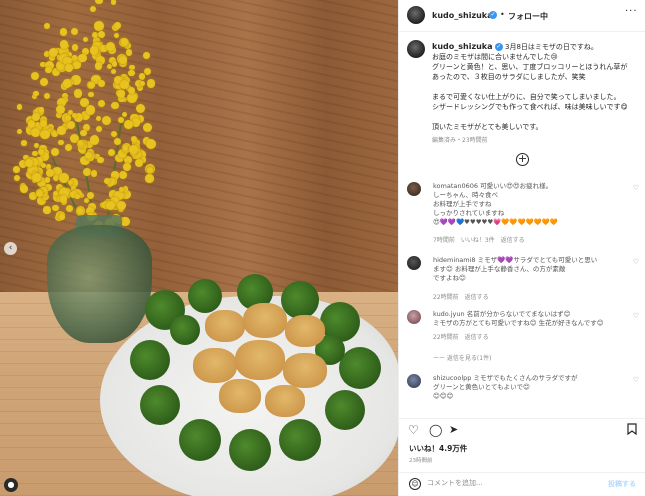 This screenshot has width=645, height=496. Describe the element at coordinates (631, 11) in the screenshot. I see `ellipsis-icon: ···` at that location.